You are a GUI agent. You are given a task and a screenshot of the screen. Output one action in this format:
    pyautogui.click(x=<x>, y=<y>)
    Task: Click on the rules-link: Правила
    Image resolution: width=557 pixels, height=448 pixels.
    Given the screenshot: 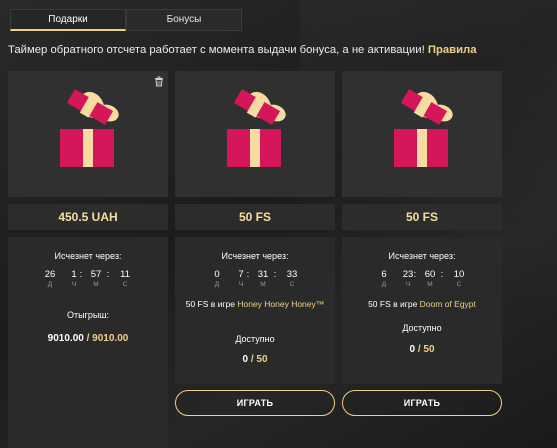 What is the action you would take?
    pyautogui.click(x=452, y=50)
    